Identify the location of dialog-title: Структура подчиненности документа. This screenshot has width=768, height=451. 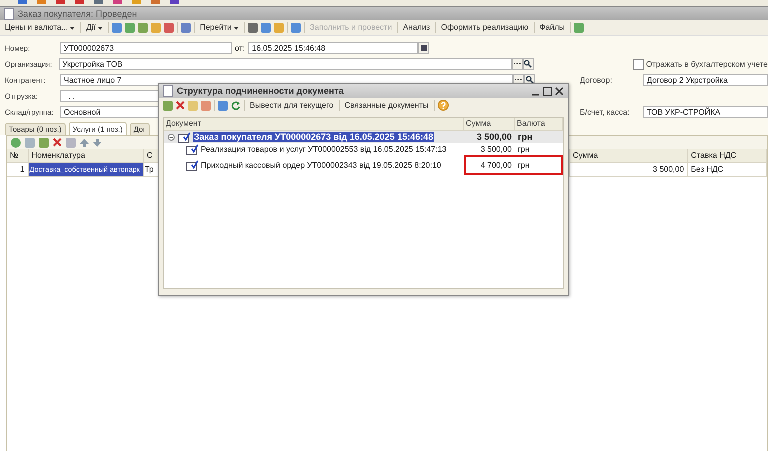
(261, 91).